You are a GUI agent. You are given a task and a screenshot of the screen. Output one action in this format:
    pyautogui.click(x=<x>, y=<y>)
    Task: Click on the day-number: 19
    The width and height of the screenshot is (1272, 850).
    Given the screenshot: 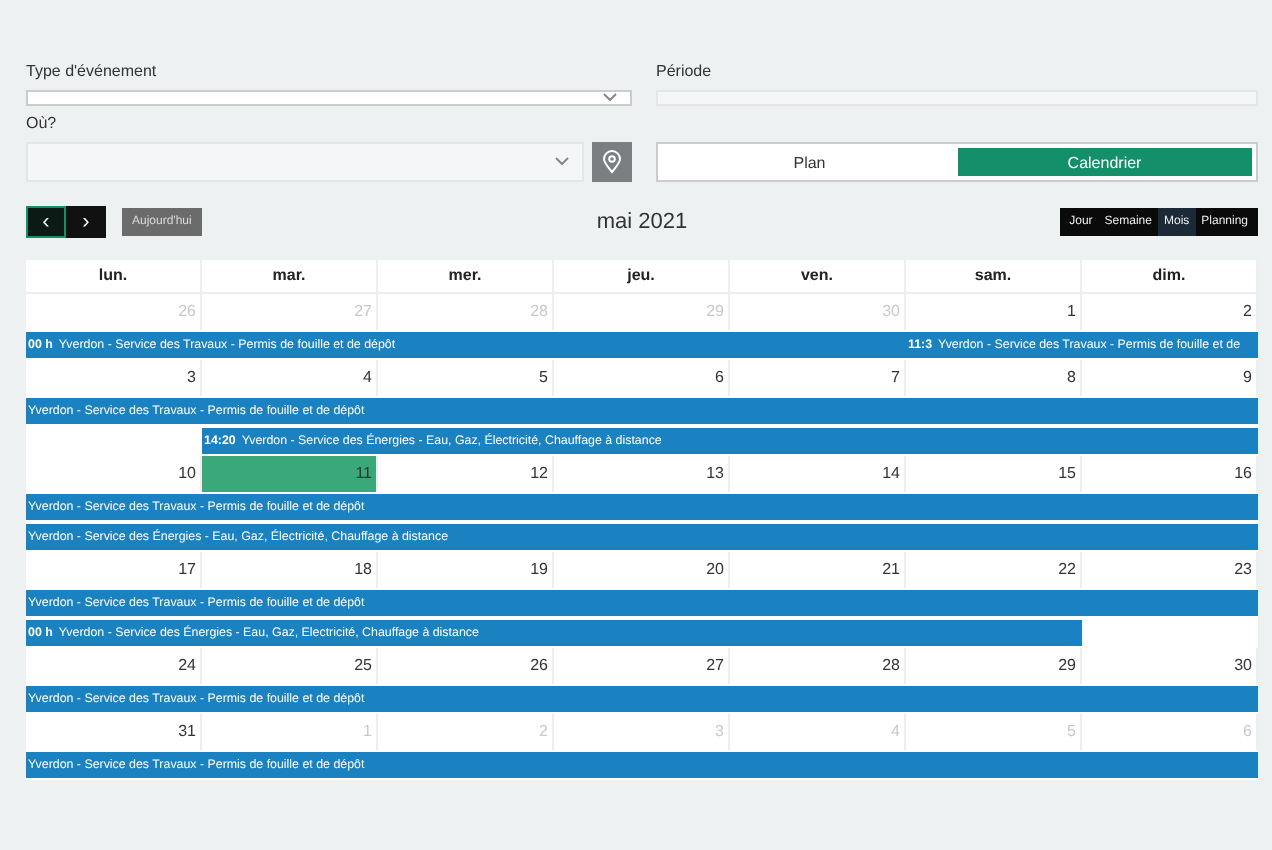 What is the action you would take?
    pyautogui.click(x=466, y=570)
    